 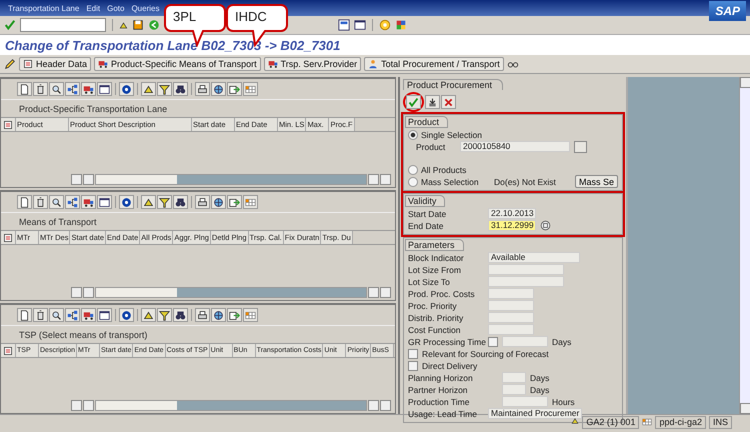 I want to click on field-label: Product, so click(x=431, y=147).